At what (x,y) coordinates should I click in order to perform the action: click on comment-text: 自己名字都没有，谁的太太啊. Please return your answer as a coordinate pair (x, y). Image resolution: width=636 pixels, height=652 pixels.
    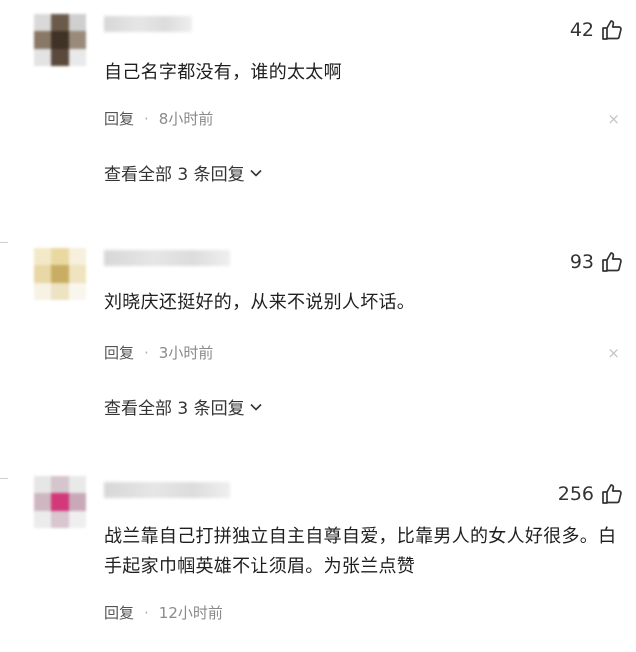
    Looking at the image, I should click on (223, 72).